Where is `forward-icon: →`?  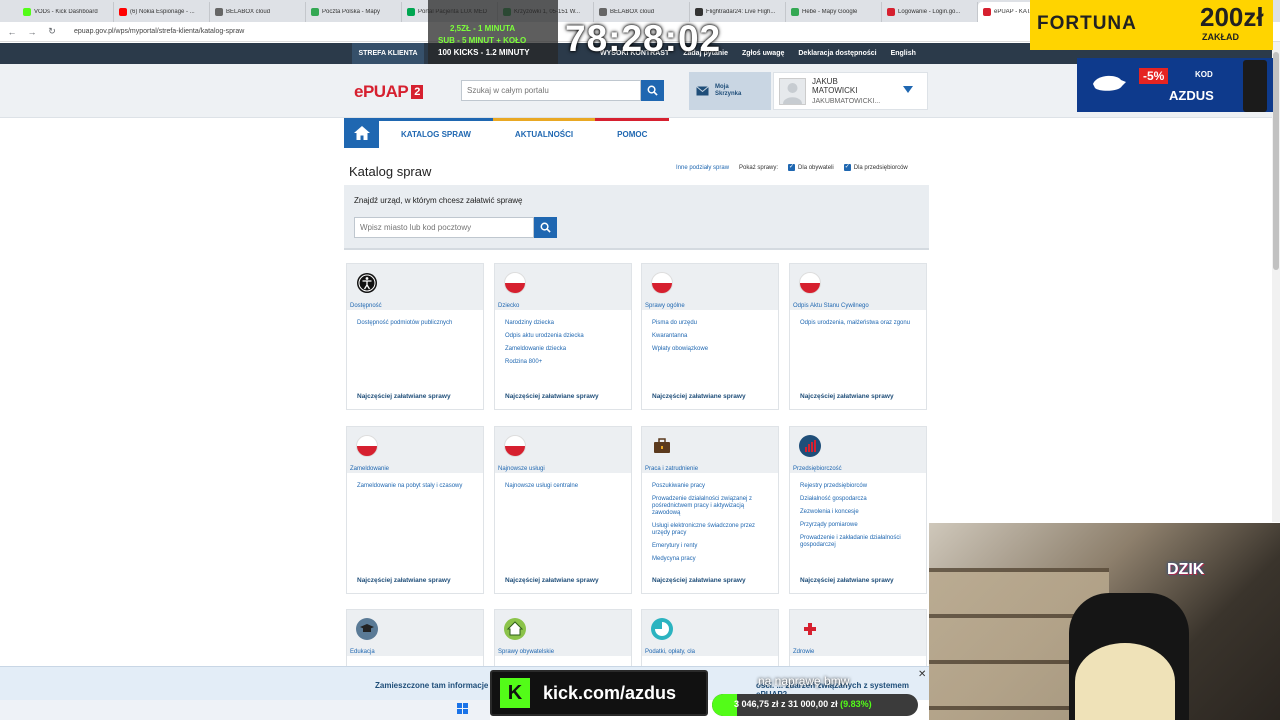
forward-icon: → is located at coordinates (32, 32).